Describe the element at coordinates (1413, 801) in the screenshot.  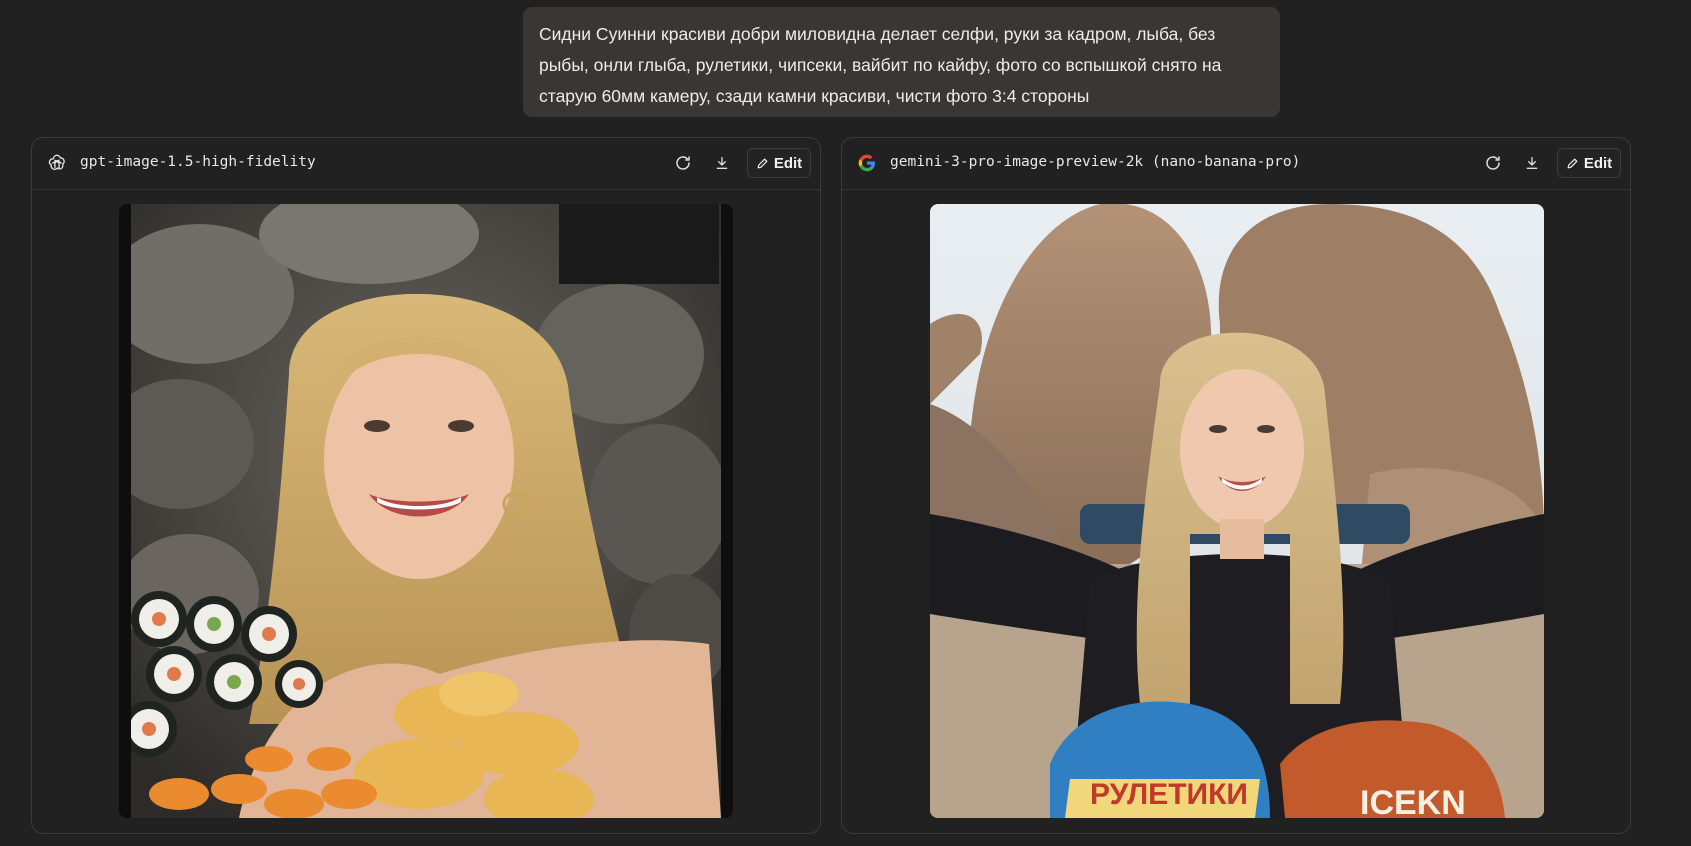
I see `bag-label-right: ICEKN` at that location.